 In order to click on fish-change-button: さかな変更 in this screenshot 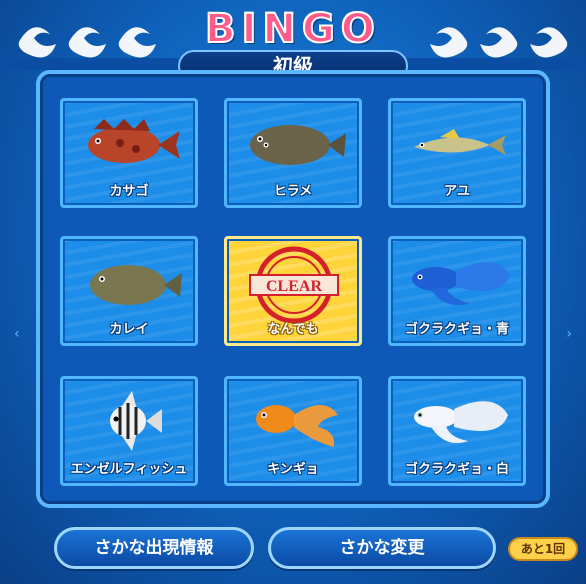, I will do `click(382, 548)`.